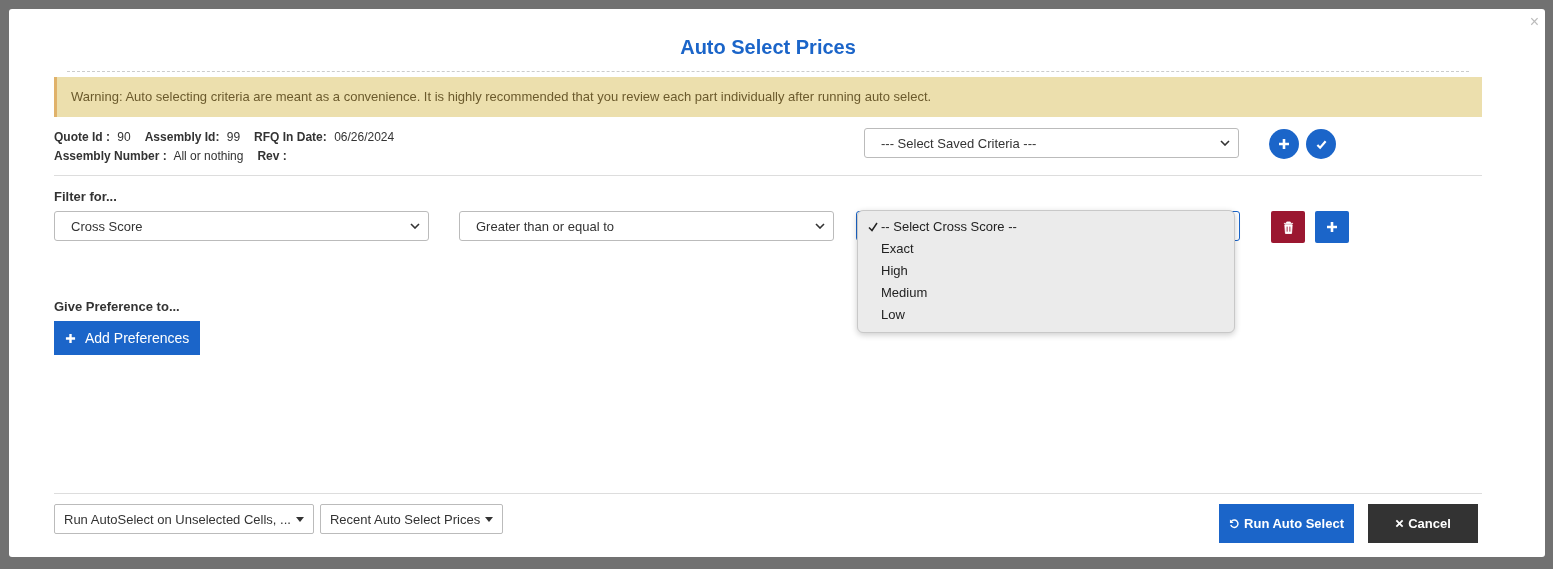 This screenshot has height=569, width=1553. Describe the element at coordinates (1051, 143) in the screenshot. I see `saved-criteria-select: --- Select Saved Criteria ---` at that location.